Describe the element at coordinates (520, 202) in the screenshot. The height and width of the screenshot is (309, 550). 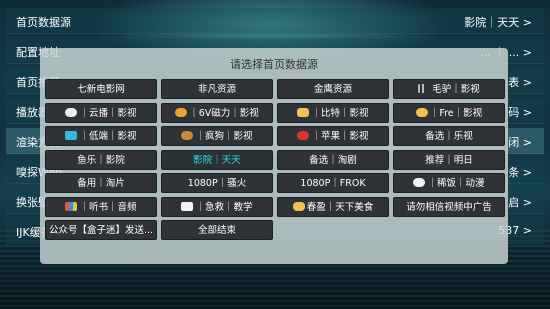
I see `settings-row-value: 启 >` at that location.